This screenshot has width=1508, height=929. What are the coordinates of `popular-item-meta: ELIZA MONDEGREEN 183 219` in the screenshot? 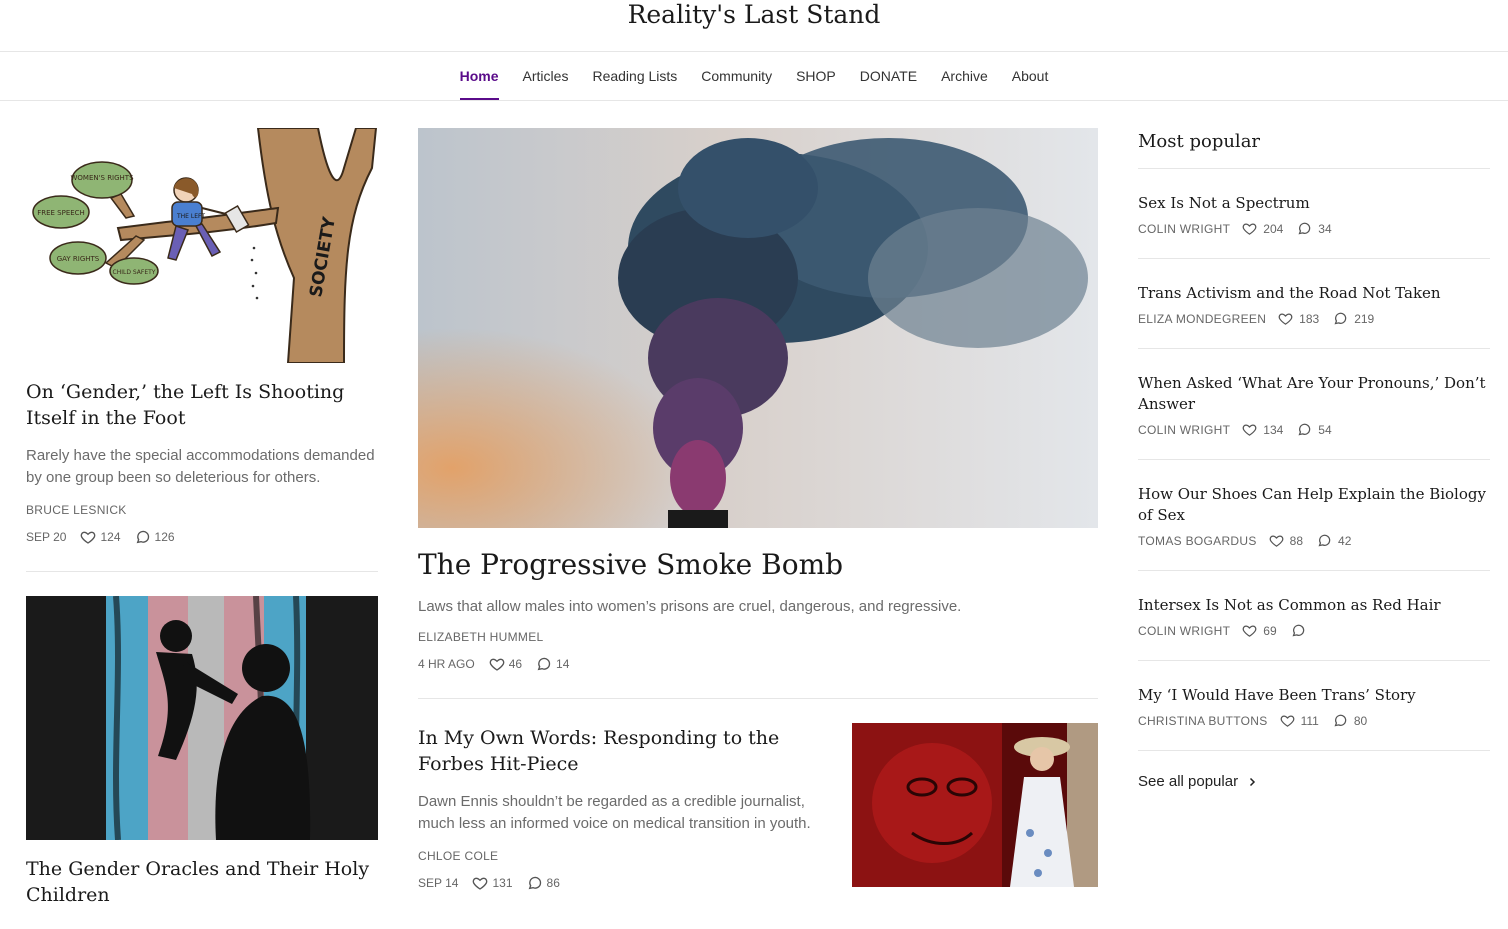 It's located at (1314, 318).